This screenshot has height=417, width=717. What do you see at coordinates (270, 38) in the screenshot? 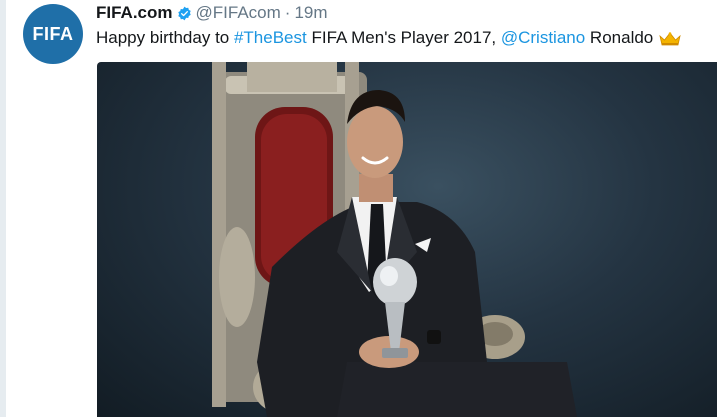
I see `hashtag-link: #TheBest` at bounding box center [270, 38].